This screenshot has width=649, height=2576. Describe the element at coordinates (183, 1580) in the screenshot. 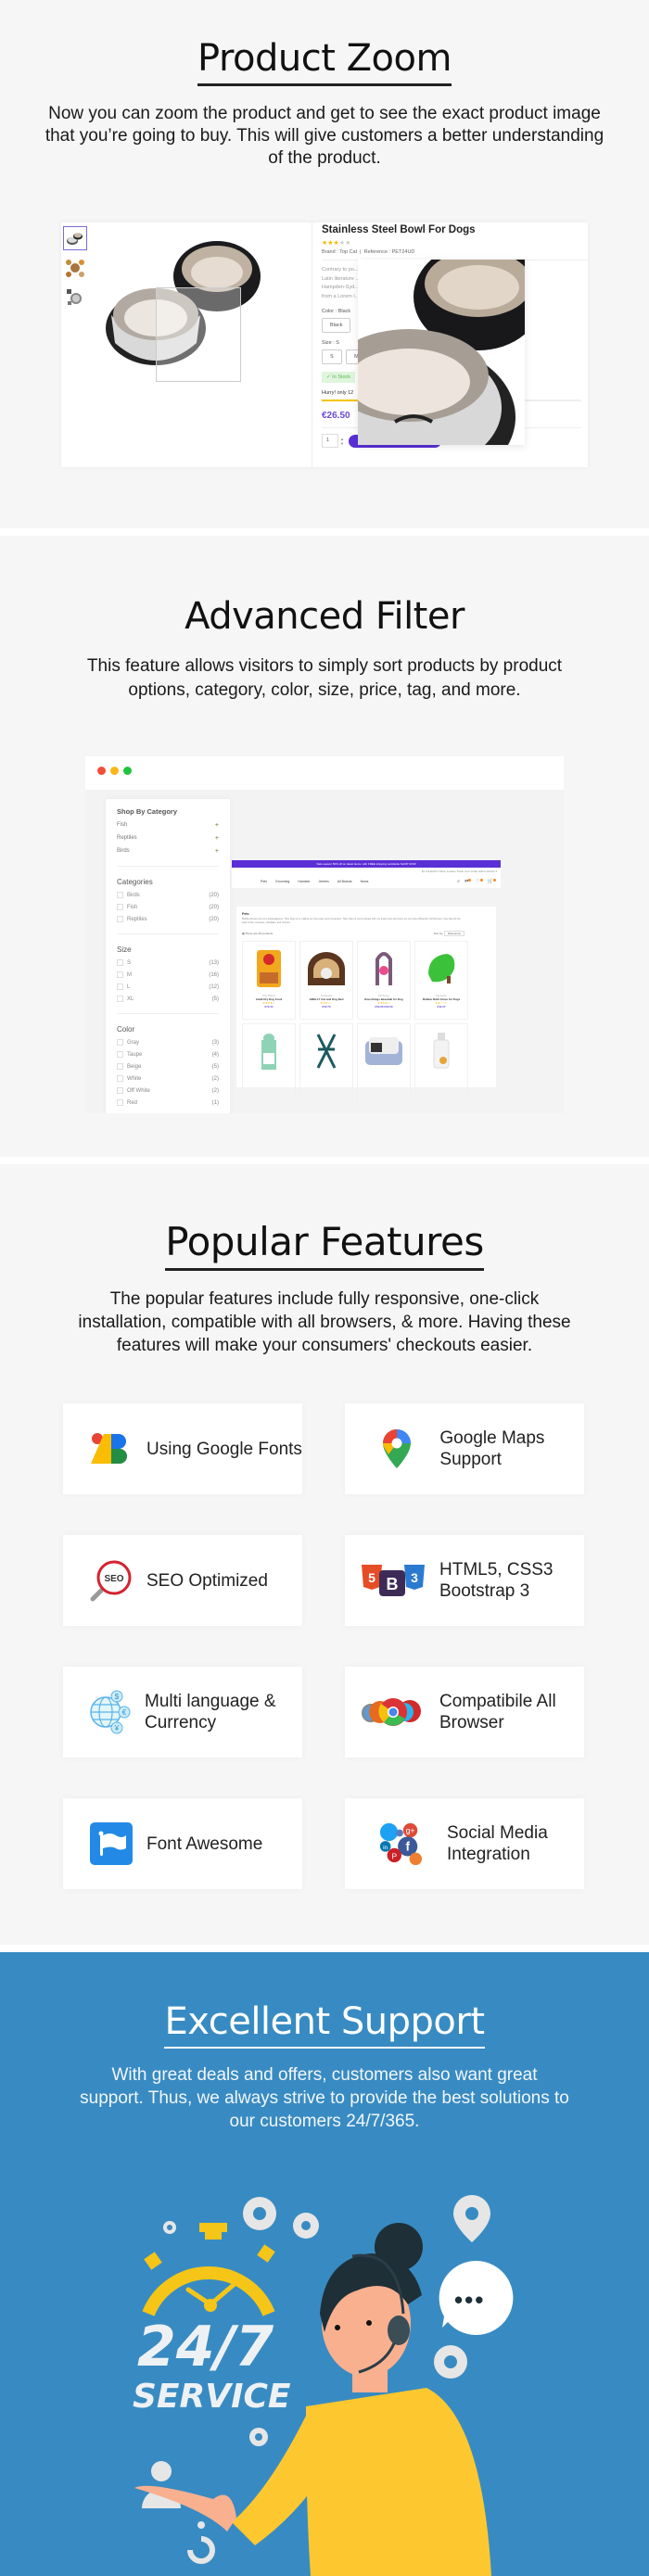

I see `feature-card: SEO SEO Optimized` at that location.